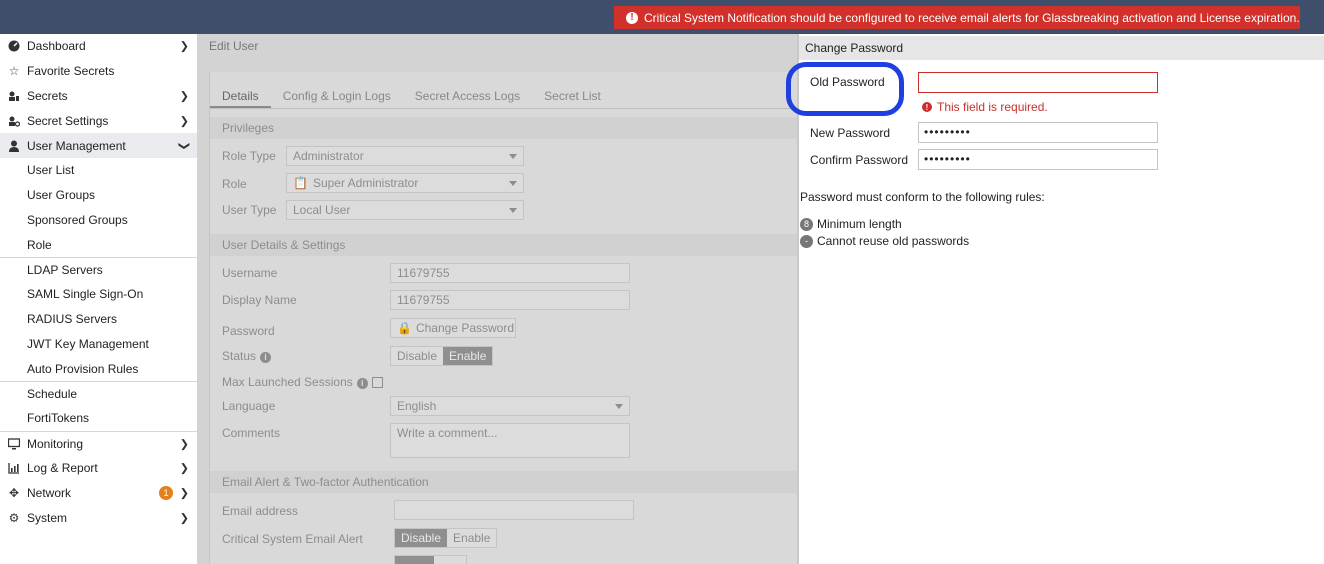  What do you see at coordinates (1038, 159) in the screenshot?
I see `confirm-password-field: •••••••••` at bounding box center [1038, 159].